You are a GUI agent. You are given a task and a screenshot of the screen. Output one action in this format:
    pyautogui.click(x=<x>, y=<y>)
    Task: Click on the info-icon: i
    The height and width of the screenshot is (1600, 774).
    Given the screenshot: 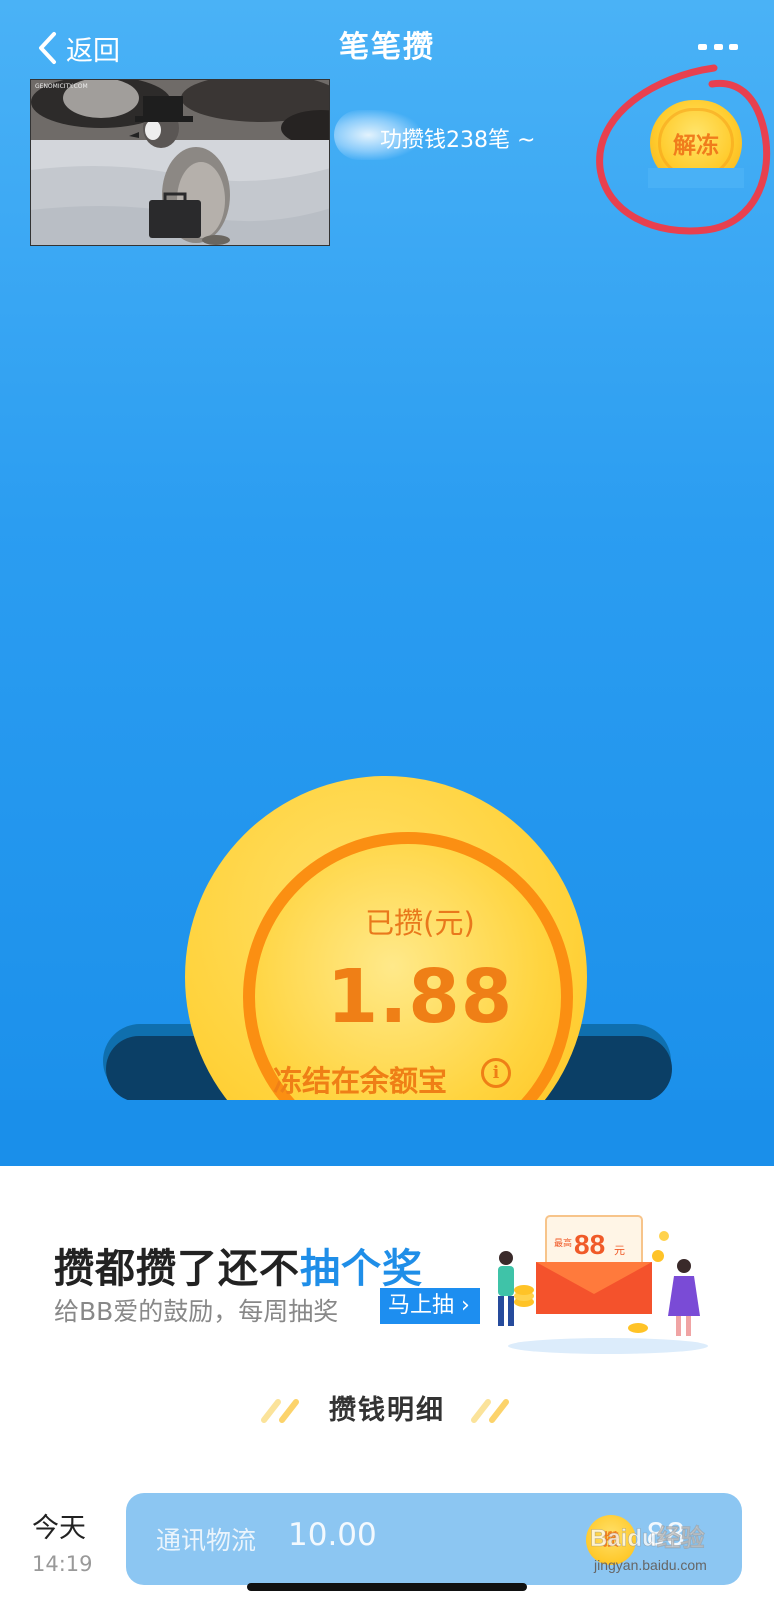 What is the action you would take?
    pyautogui.click(x=496, y=1073)
    